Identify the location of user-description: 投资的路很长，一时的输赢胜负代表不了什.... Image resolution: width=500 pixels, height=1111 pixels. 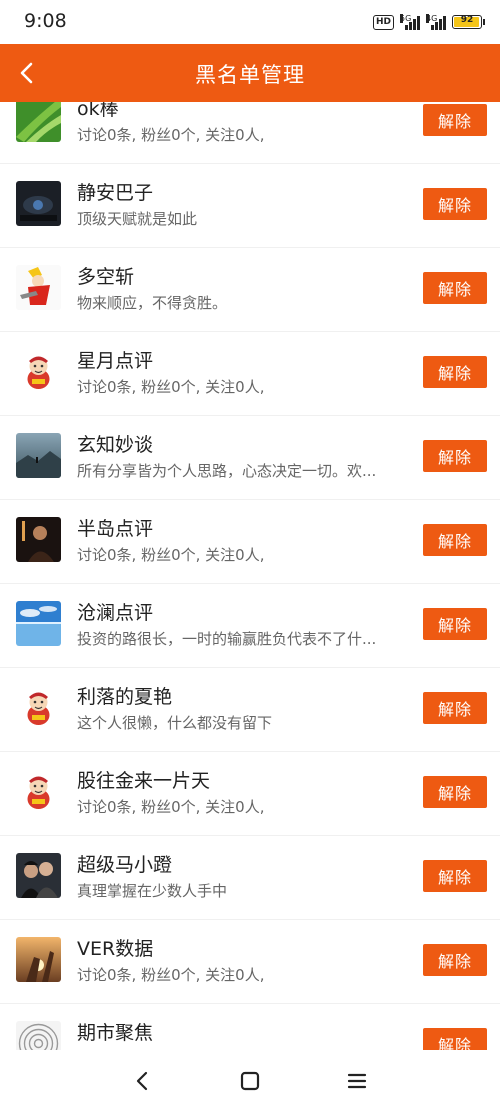
(227, 639).